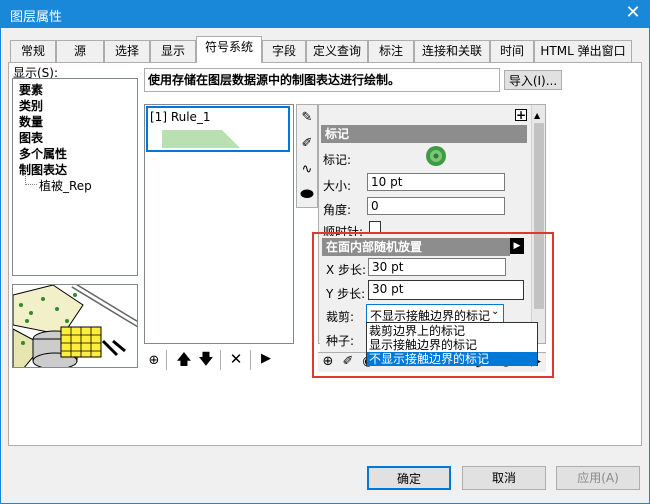  I want to click on add-rule-icon: ⊕, so click(154, 361).